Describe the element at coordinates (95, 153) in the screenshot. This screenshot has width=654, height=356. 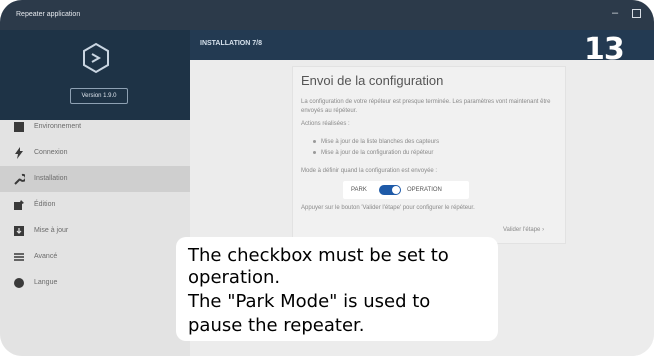
I see `sidebar-item-connexion: Connexion` at that location.